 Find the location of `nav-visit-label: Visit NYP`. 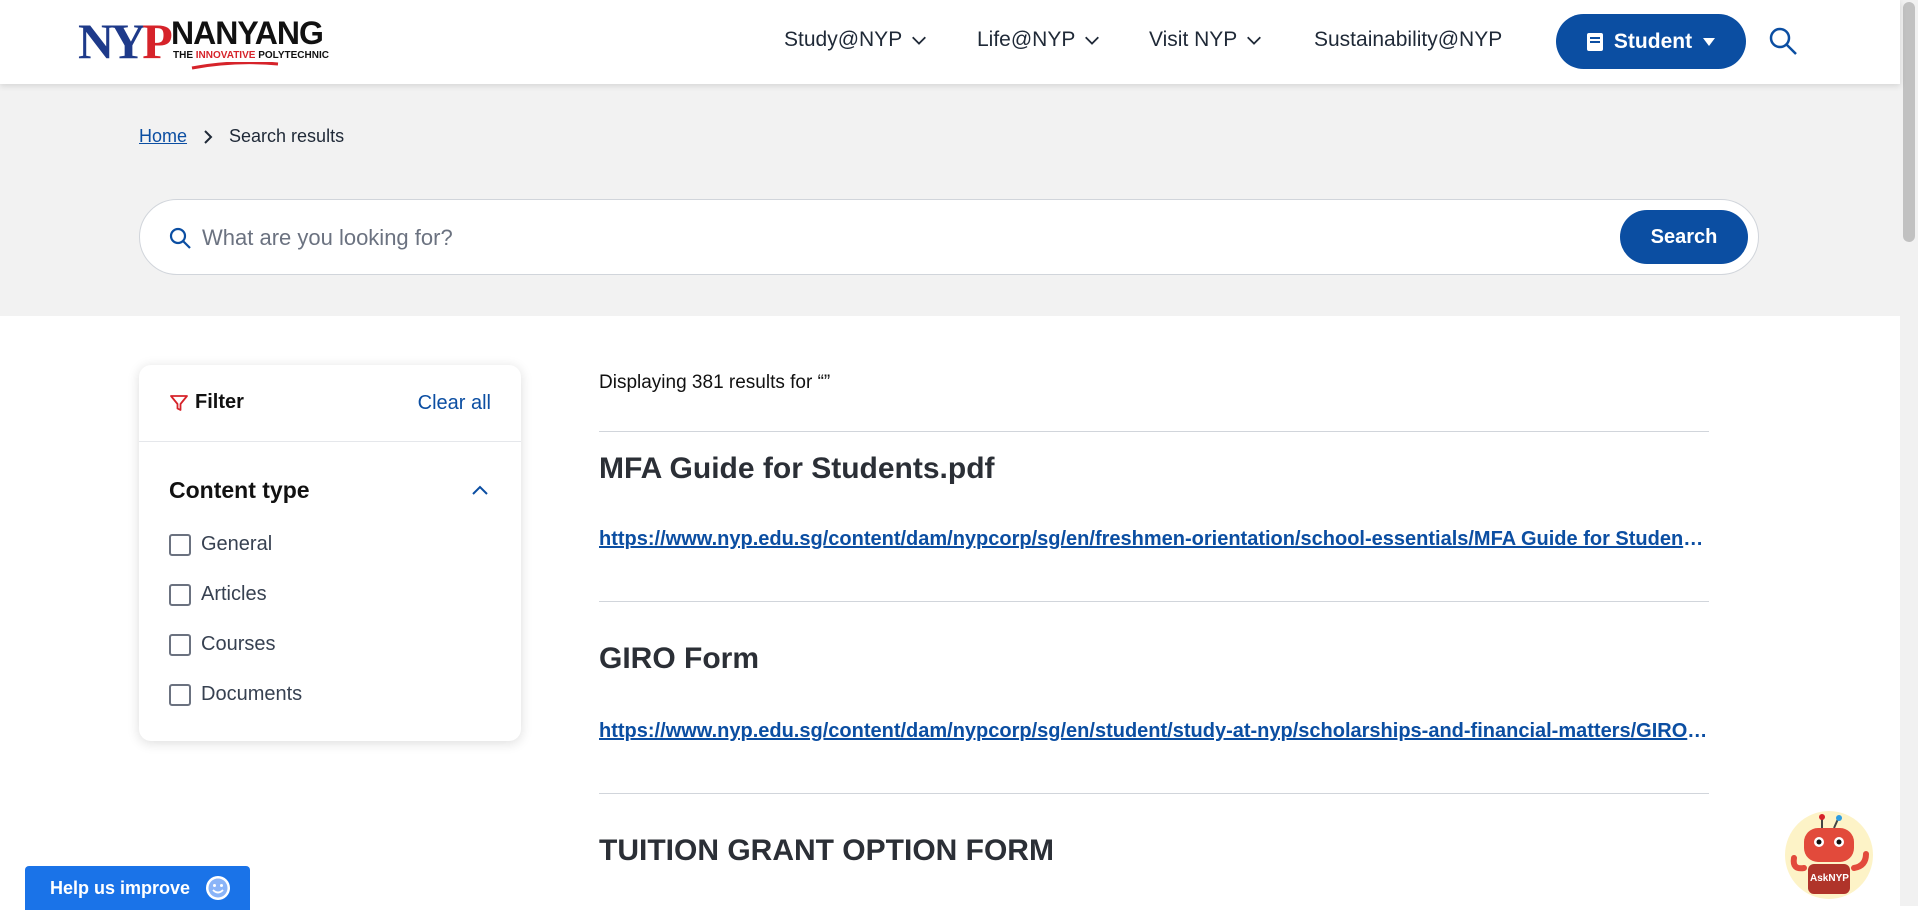

nav-visit-label: Visit NYP is located at coordinates (1193, 39).